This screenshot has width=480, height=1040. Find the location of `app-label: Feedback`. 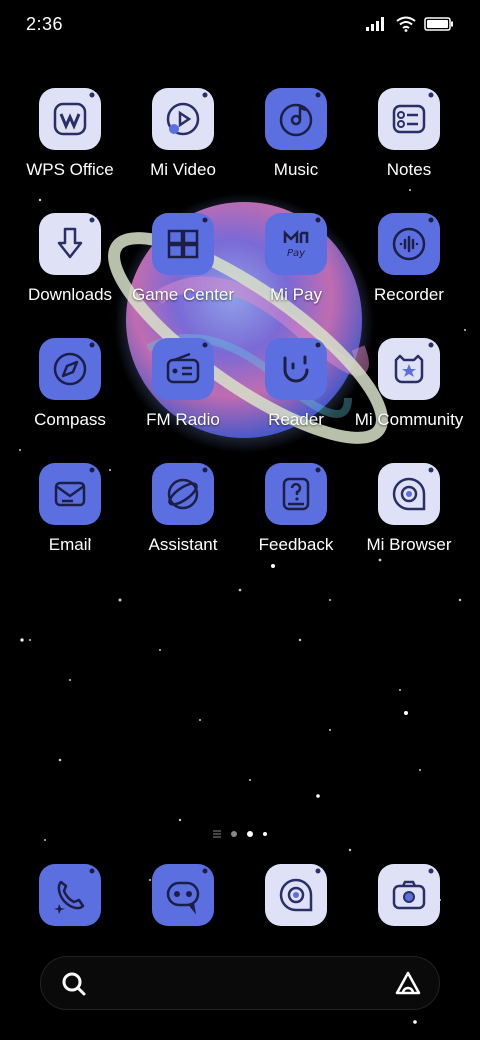

app-label: Feedback is located at coordinates (296, 544).